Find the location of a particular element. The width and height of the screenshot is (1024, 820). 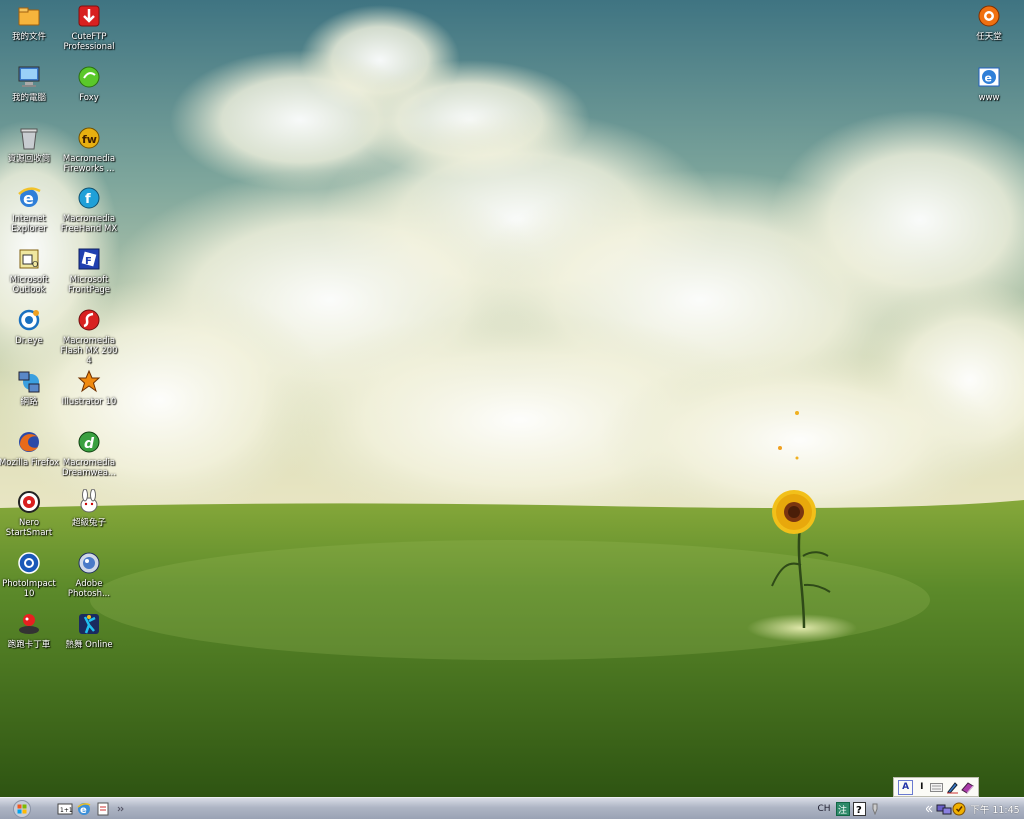

svg-text: f is located at coordinates (88, 199).